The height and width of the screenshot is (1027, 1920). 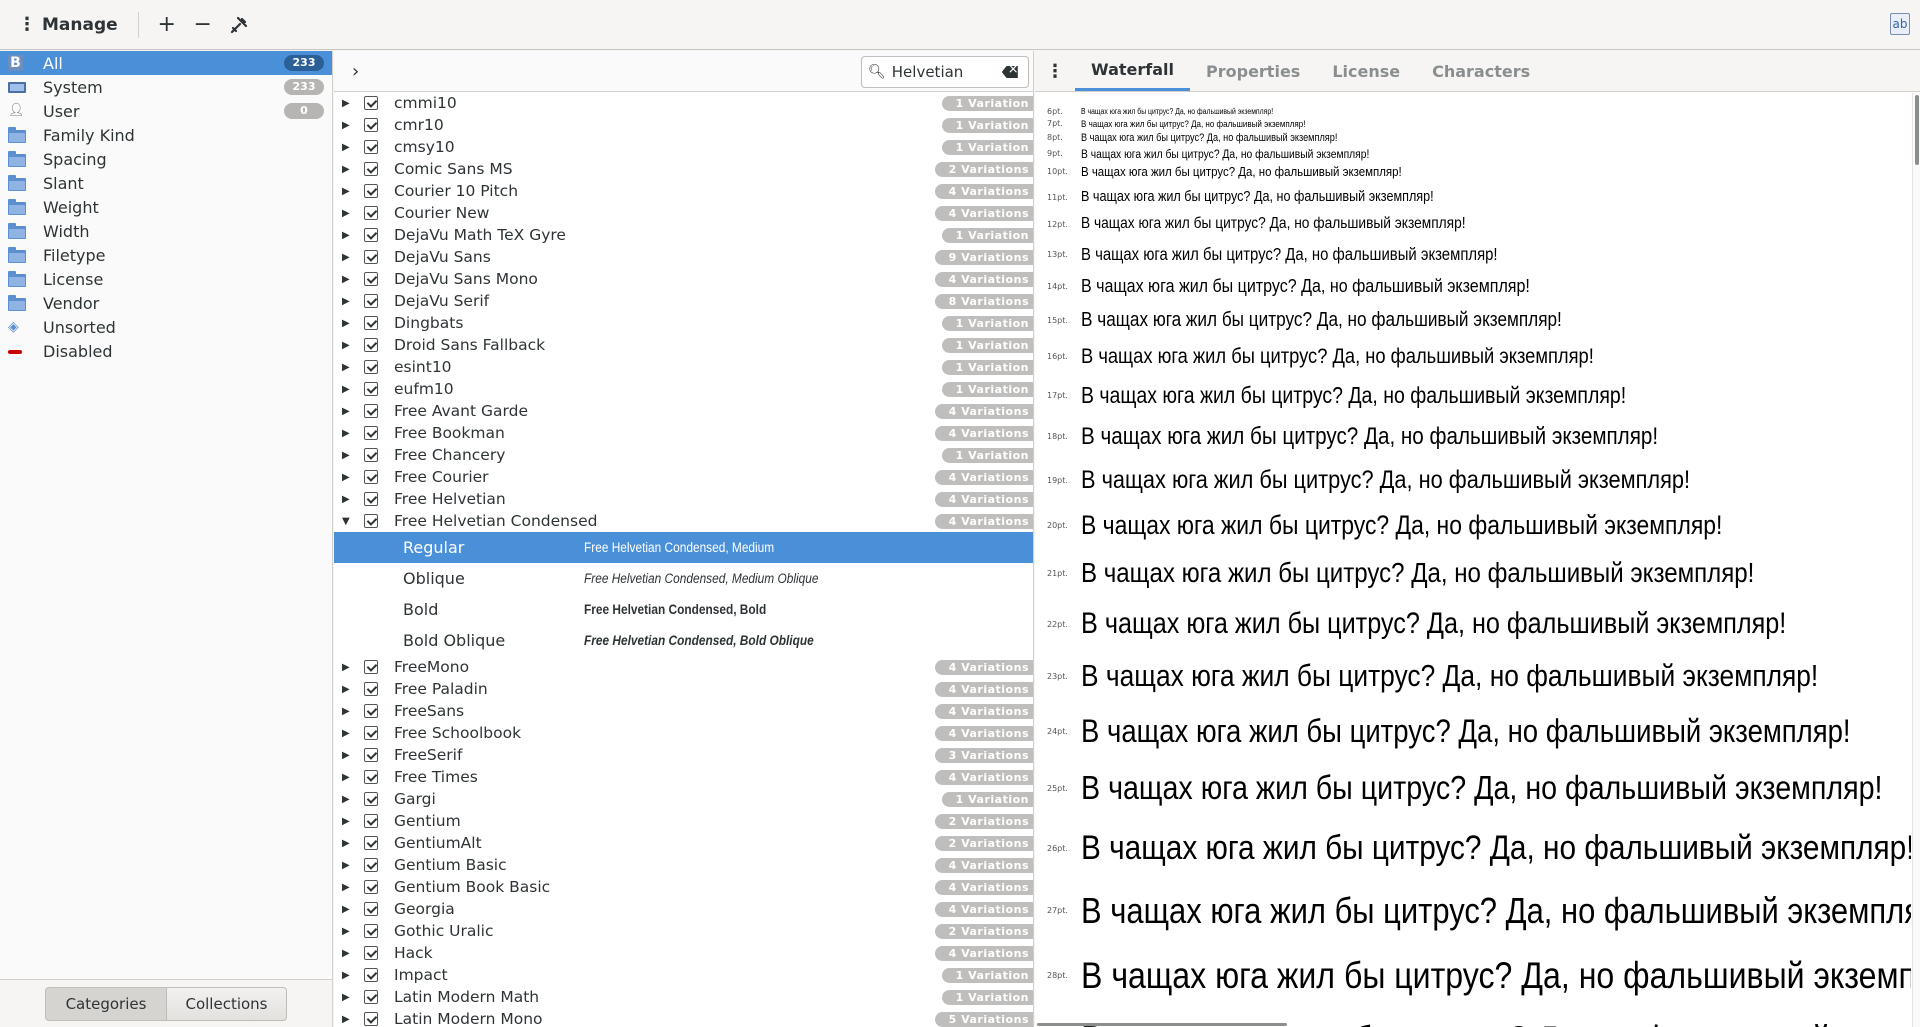 I want to click on font-family-row: ▶ DejaVu Sans Mono 4 Variations, so click(x=683, y=279).